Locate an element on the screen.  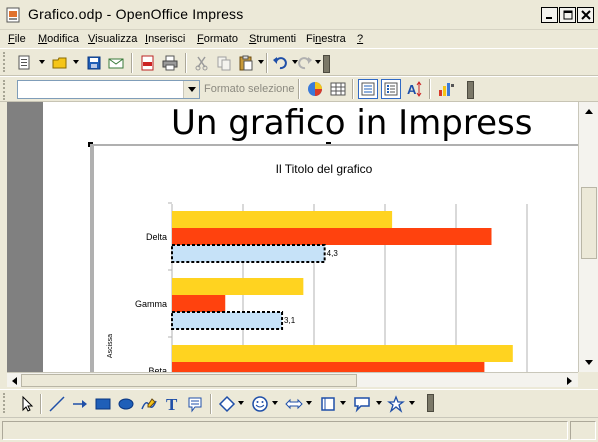
line-tool-button is located at coordinates (57, 404).